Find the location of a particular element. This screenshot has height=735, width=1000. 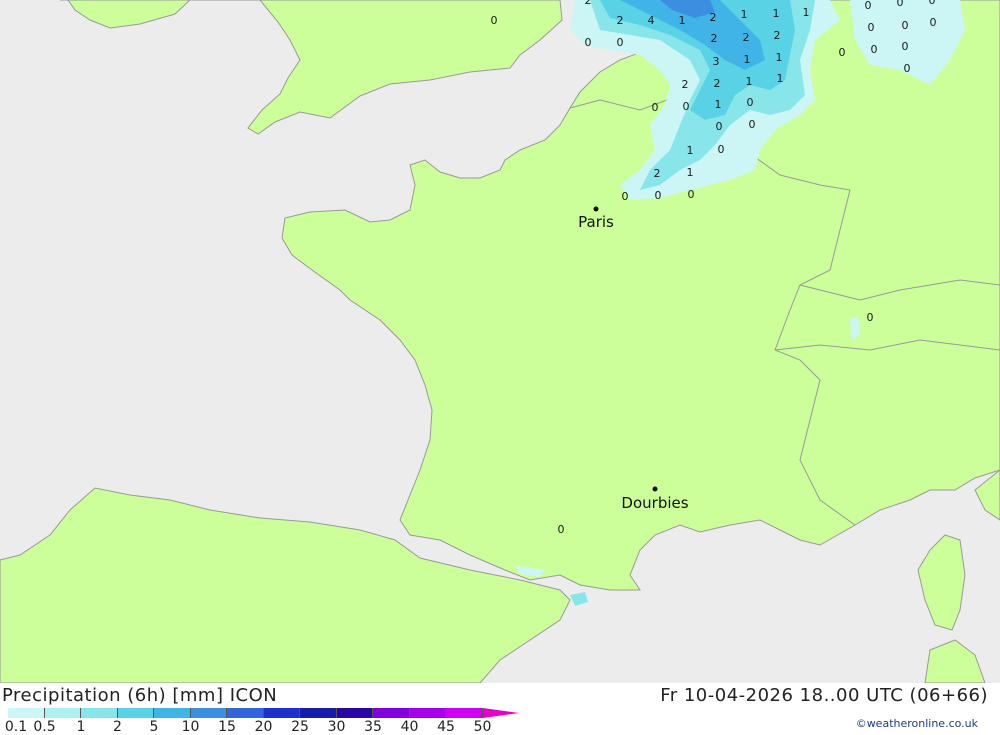

city-label: Dourbies is located at coordinates (654, 503).